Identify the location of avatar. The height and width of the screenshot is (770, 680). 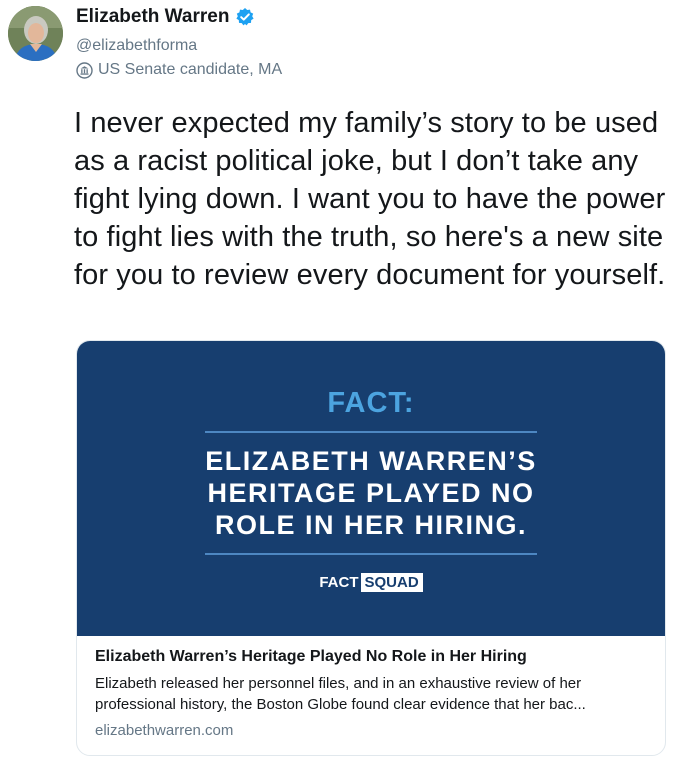
(35, 33).